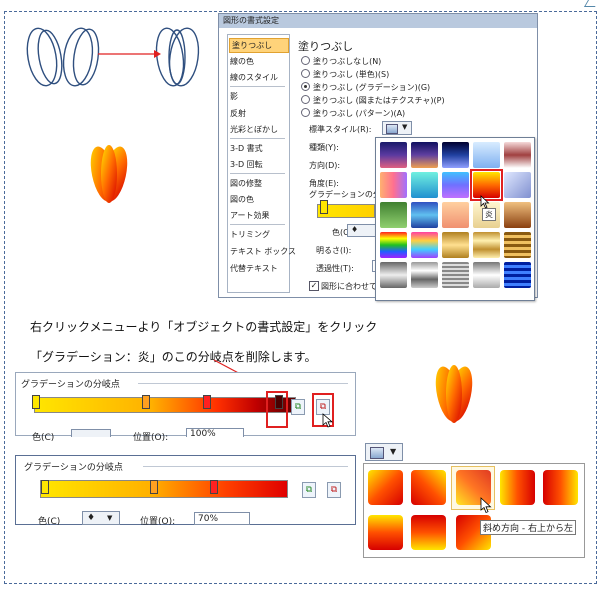 The width and height of the screenshot is (604, 590). What do you see at coordinates (362, 230) in the screenshot?
I see `fill-color-button: ♦` at bounding box center [362, 230].